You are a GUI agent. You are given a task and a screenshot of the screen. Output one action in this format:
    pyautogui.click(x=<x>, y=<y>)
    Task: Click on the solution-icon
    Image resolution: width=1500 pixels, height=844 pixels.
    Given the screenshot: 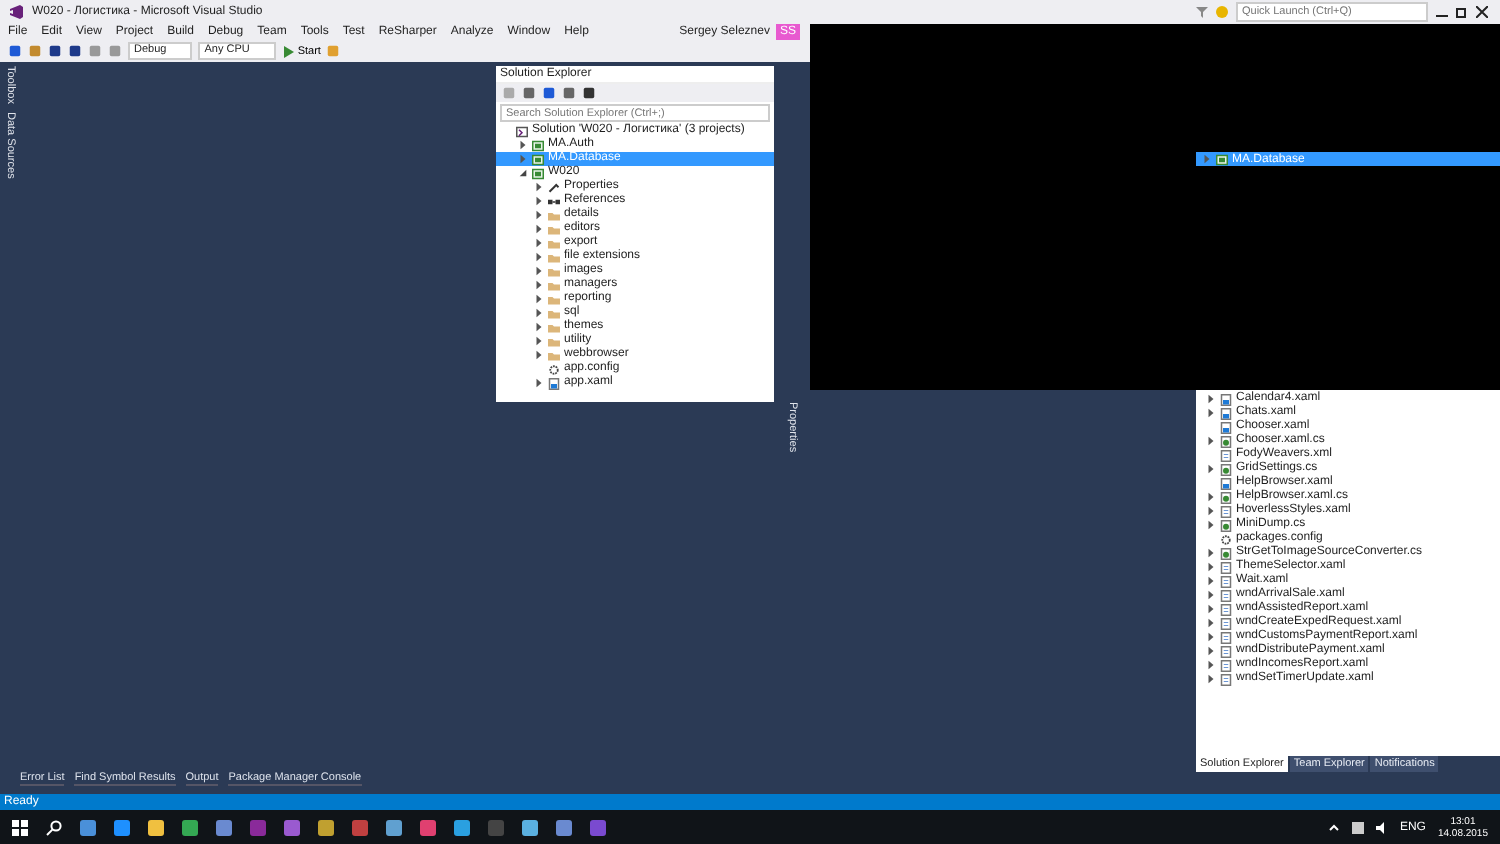 What is the action you would take?
    pyautogui.click(x=522, y=131)
    